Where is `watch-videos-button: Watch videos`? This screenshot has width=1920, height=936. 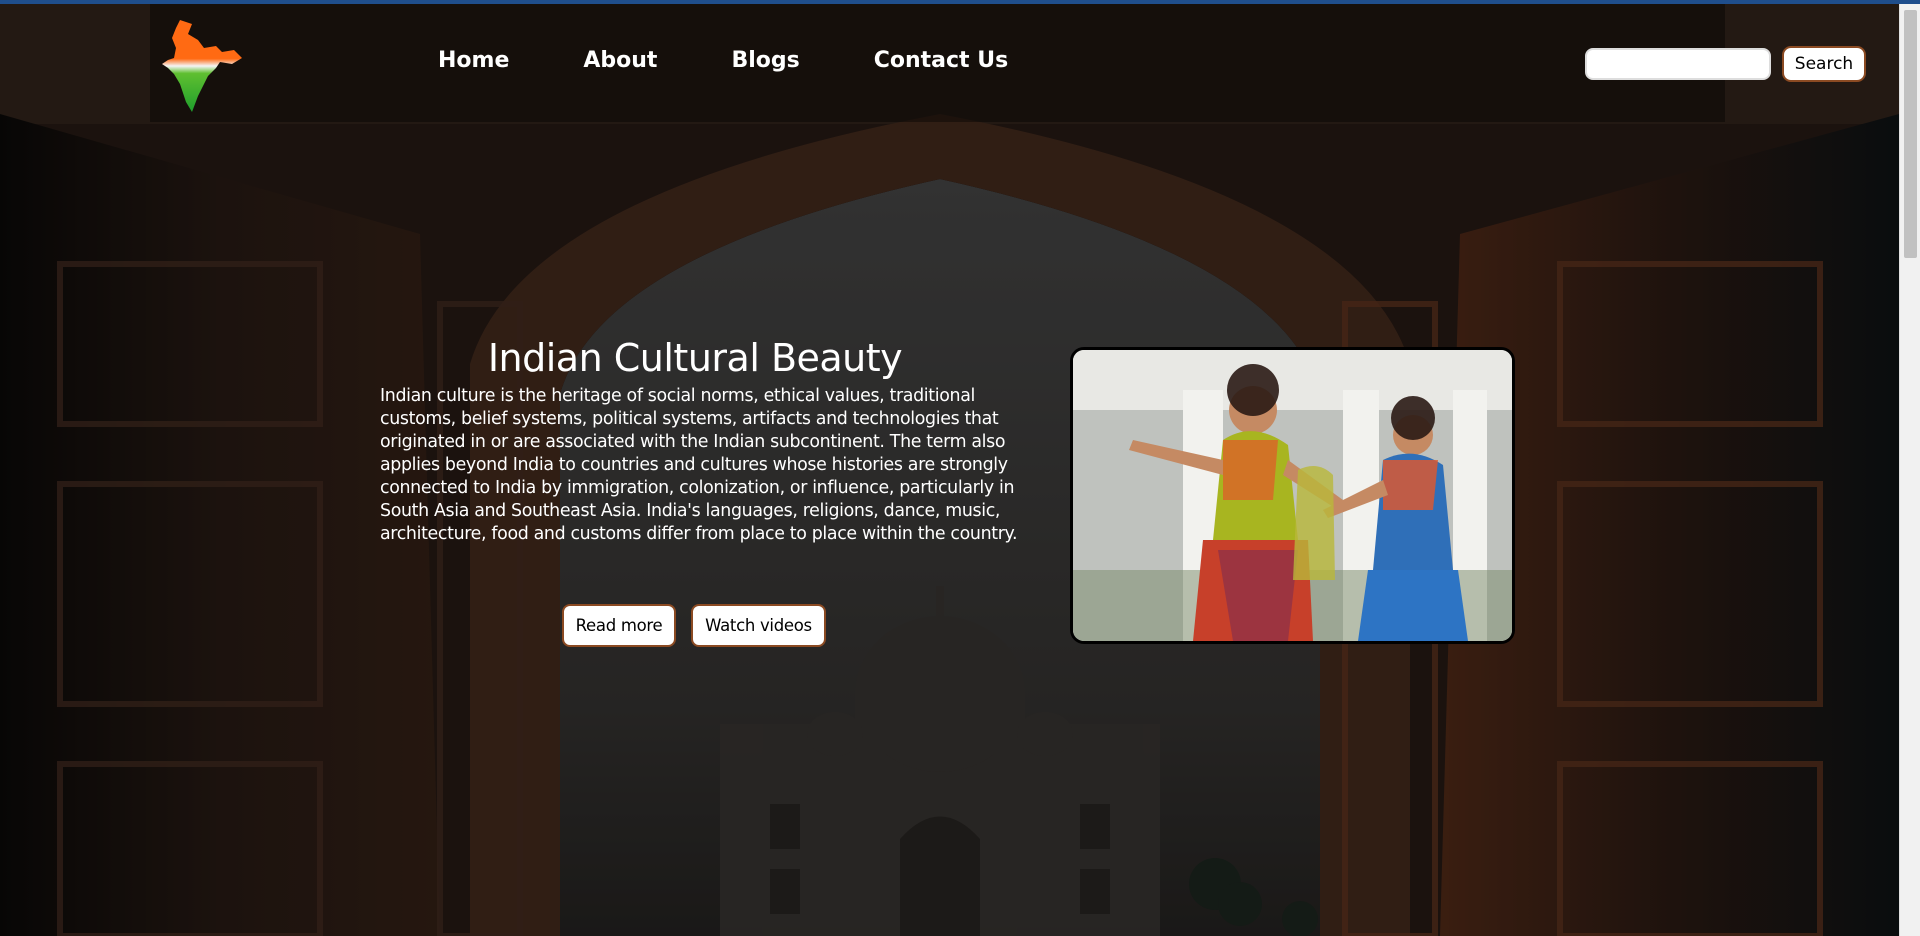
watch-videos-button: Watch videos is located at coordinates (758, 625).